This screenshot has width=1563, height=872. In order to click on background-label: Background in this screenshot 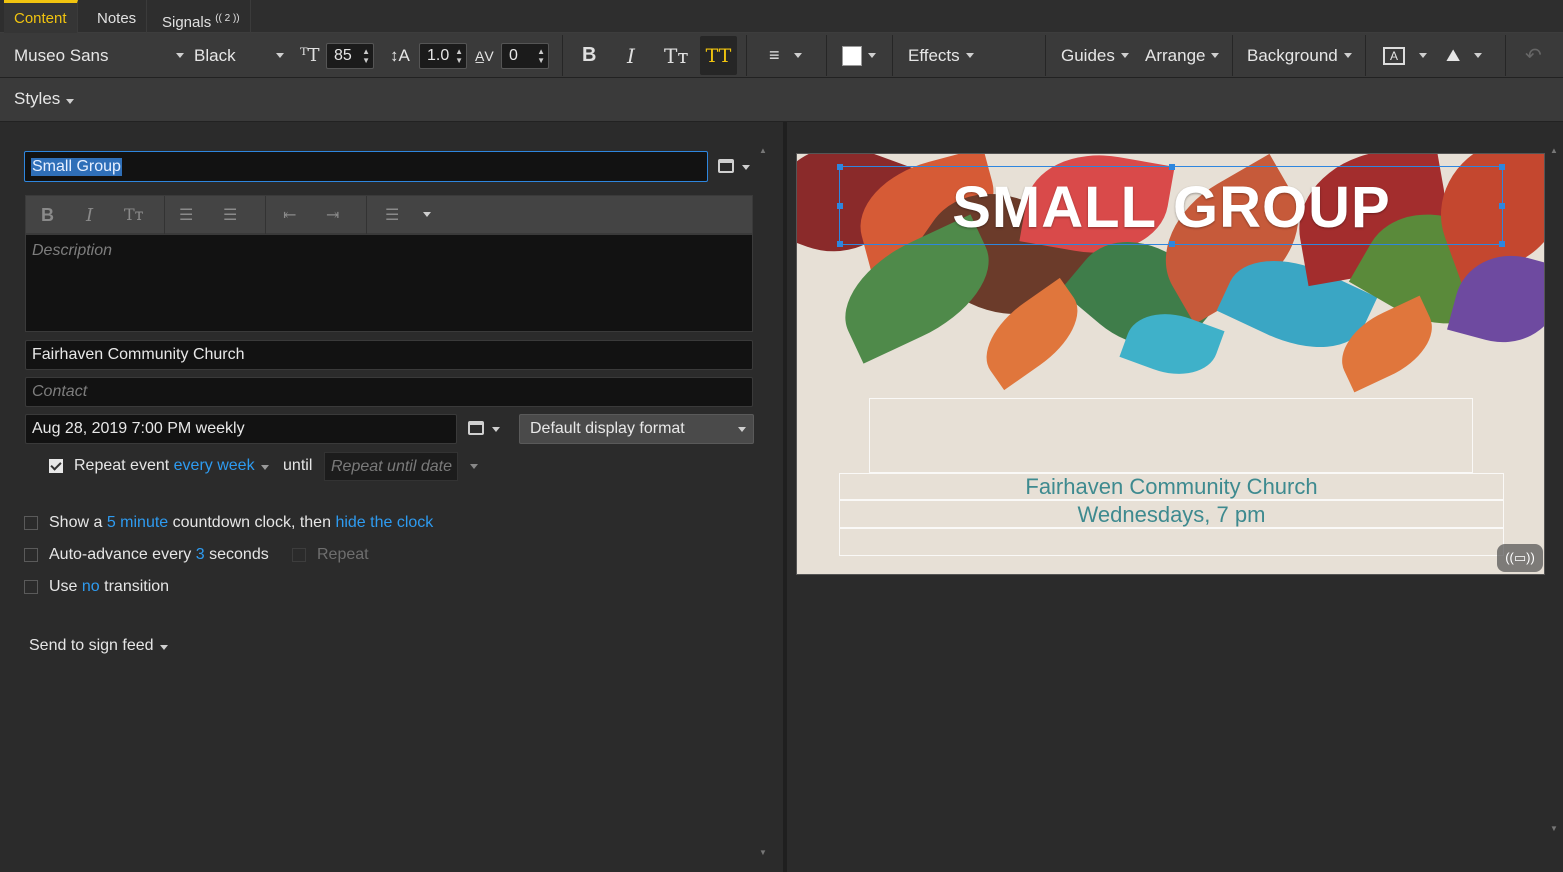, I will do `click(1292, 55)`.